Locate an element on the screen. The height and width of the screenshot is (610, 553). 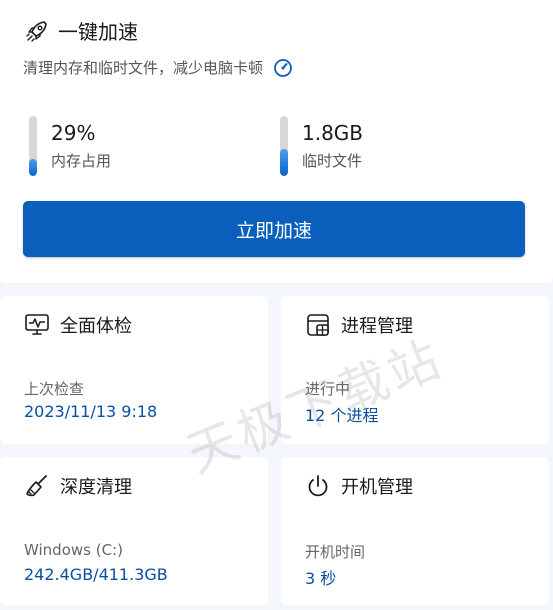
temp-label: 临时文件 is located at coordinates (332, 161).